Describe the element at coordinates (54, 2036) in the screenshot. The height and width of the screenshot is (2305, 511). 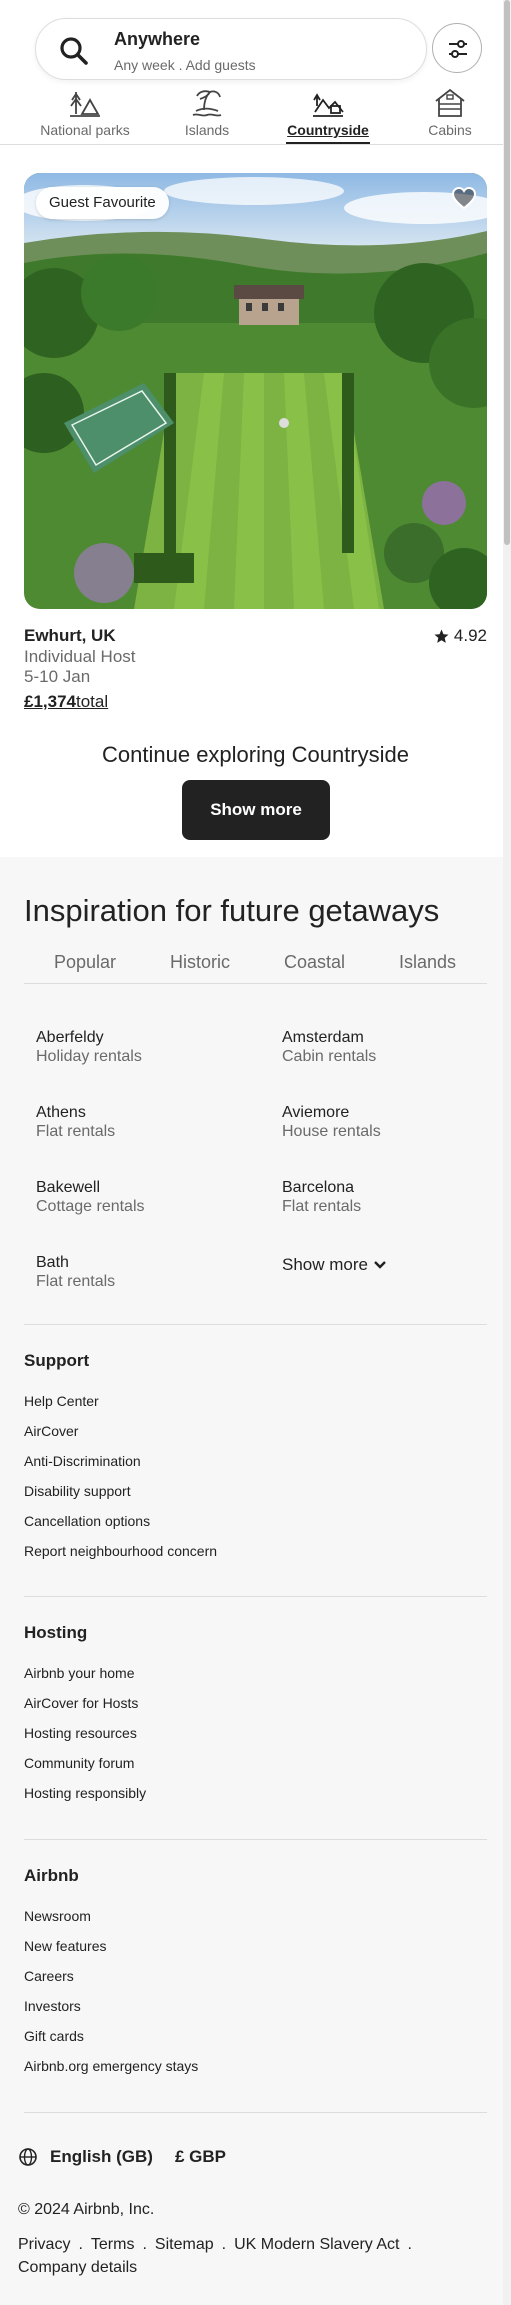
I see `footer-link: Gift cards` at that location.